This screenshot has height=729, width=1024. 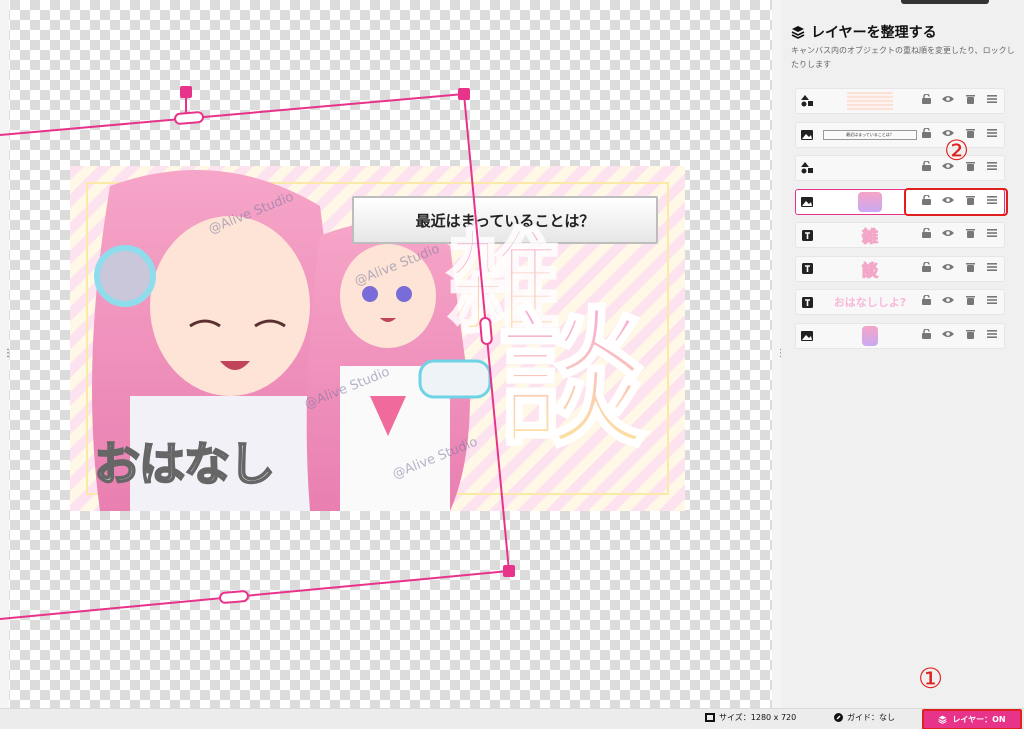 I want to click on layer-row: おはなししよ?, so click(x=900, y=302).